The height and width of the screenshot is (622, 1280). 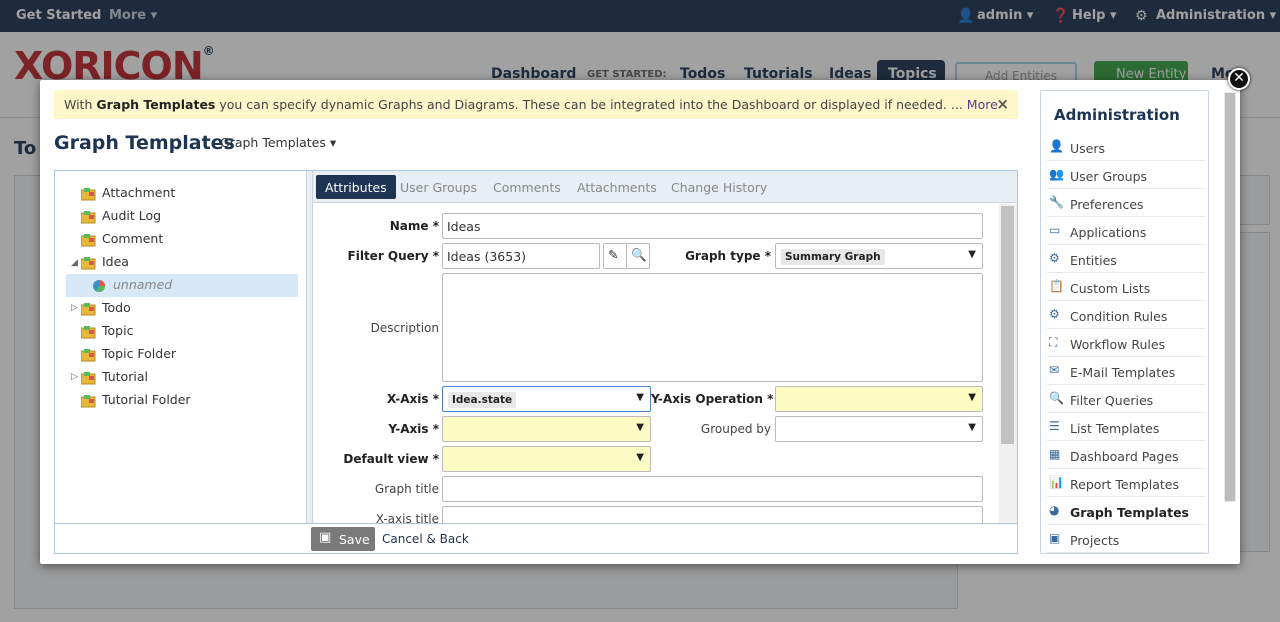 What do you see at coordinates (1126, 147) in the screenshot?
I see `admin-item-users: 👤 Users` at bounding box center [1126, 147].